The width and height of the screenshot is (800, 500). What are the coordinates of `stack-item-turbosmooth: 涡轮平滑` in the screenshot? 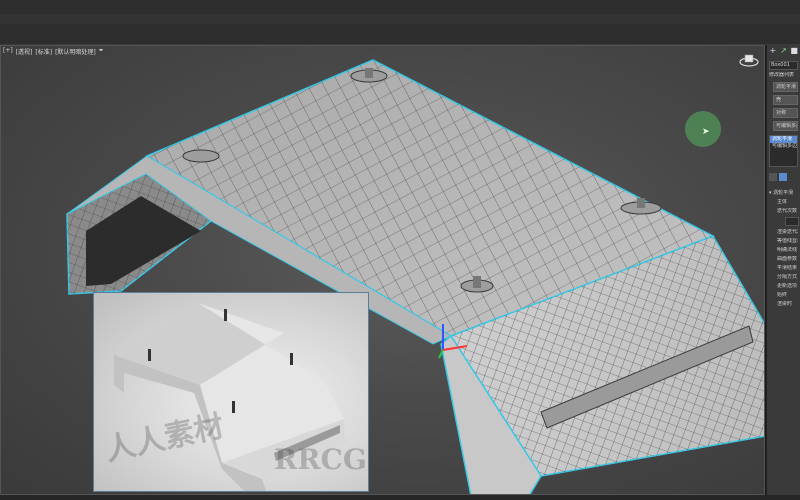 It's located at (783, 139).